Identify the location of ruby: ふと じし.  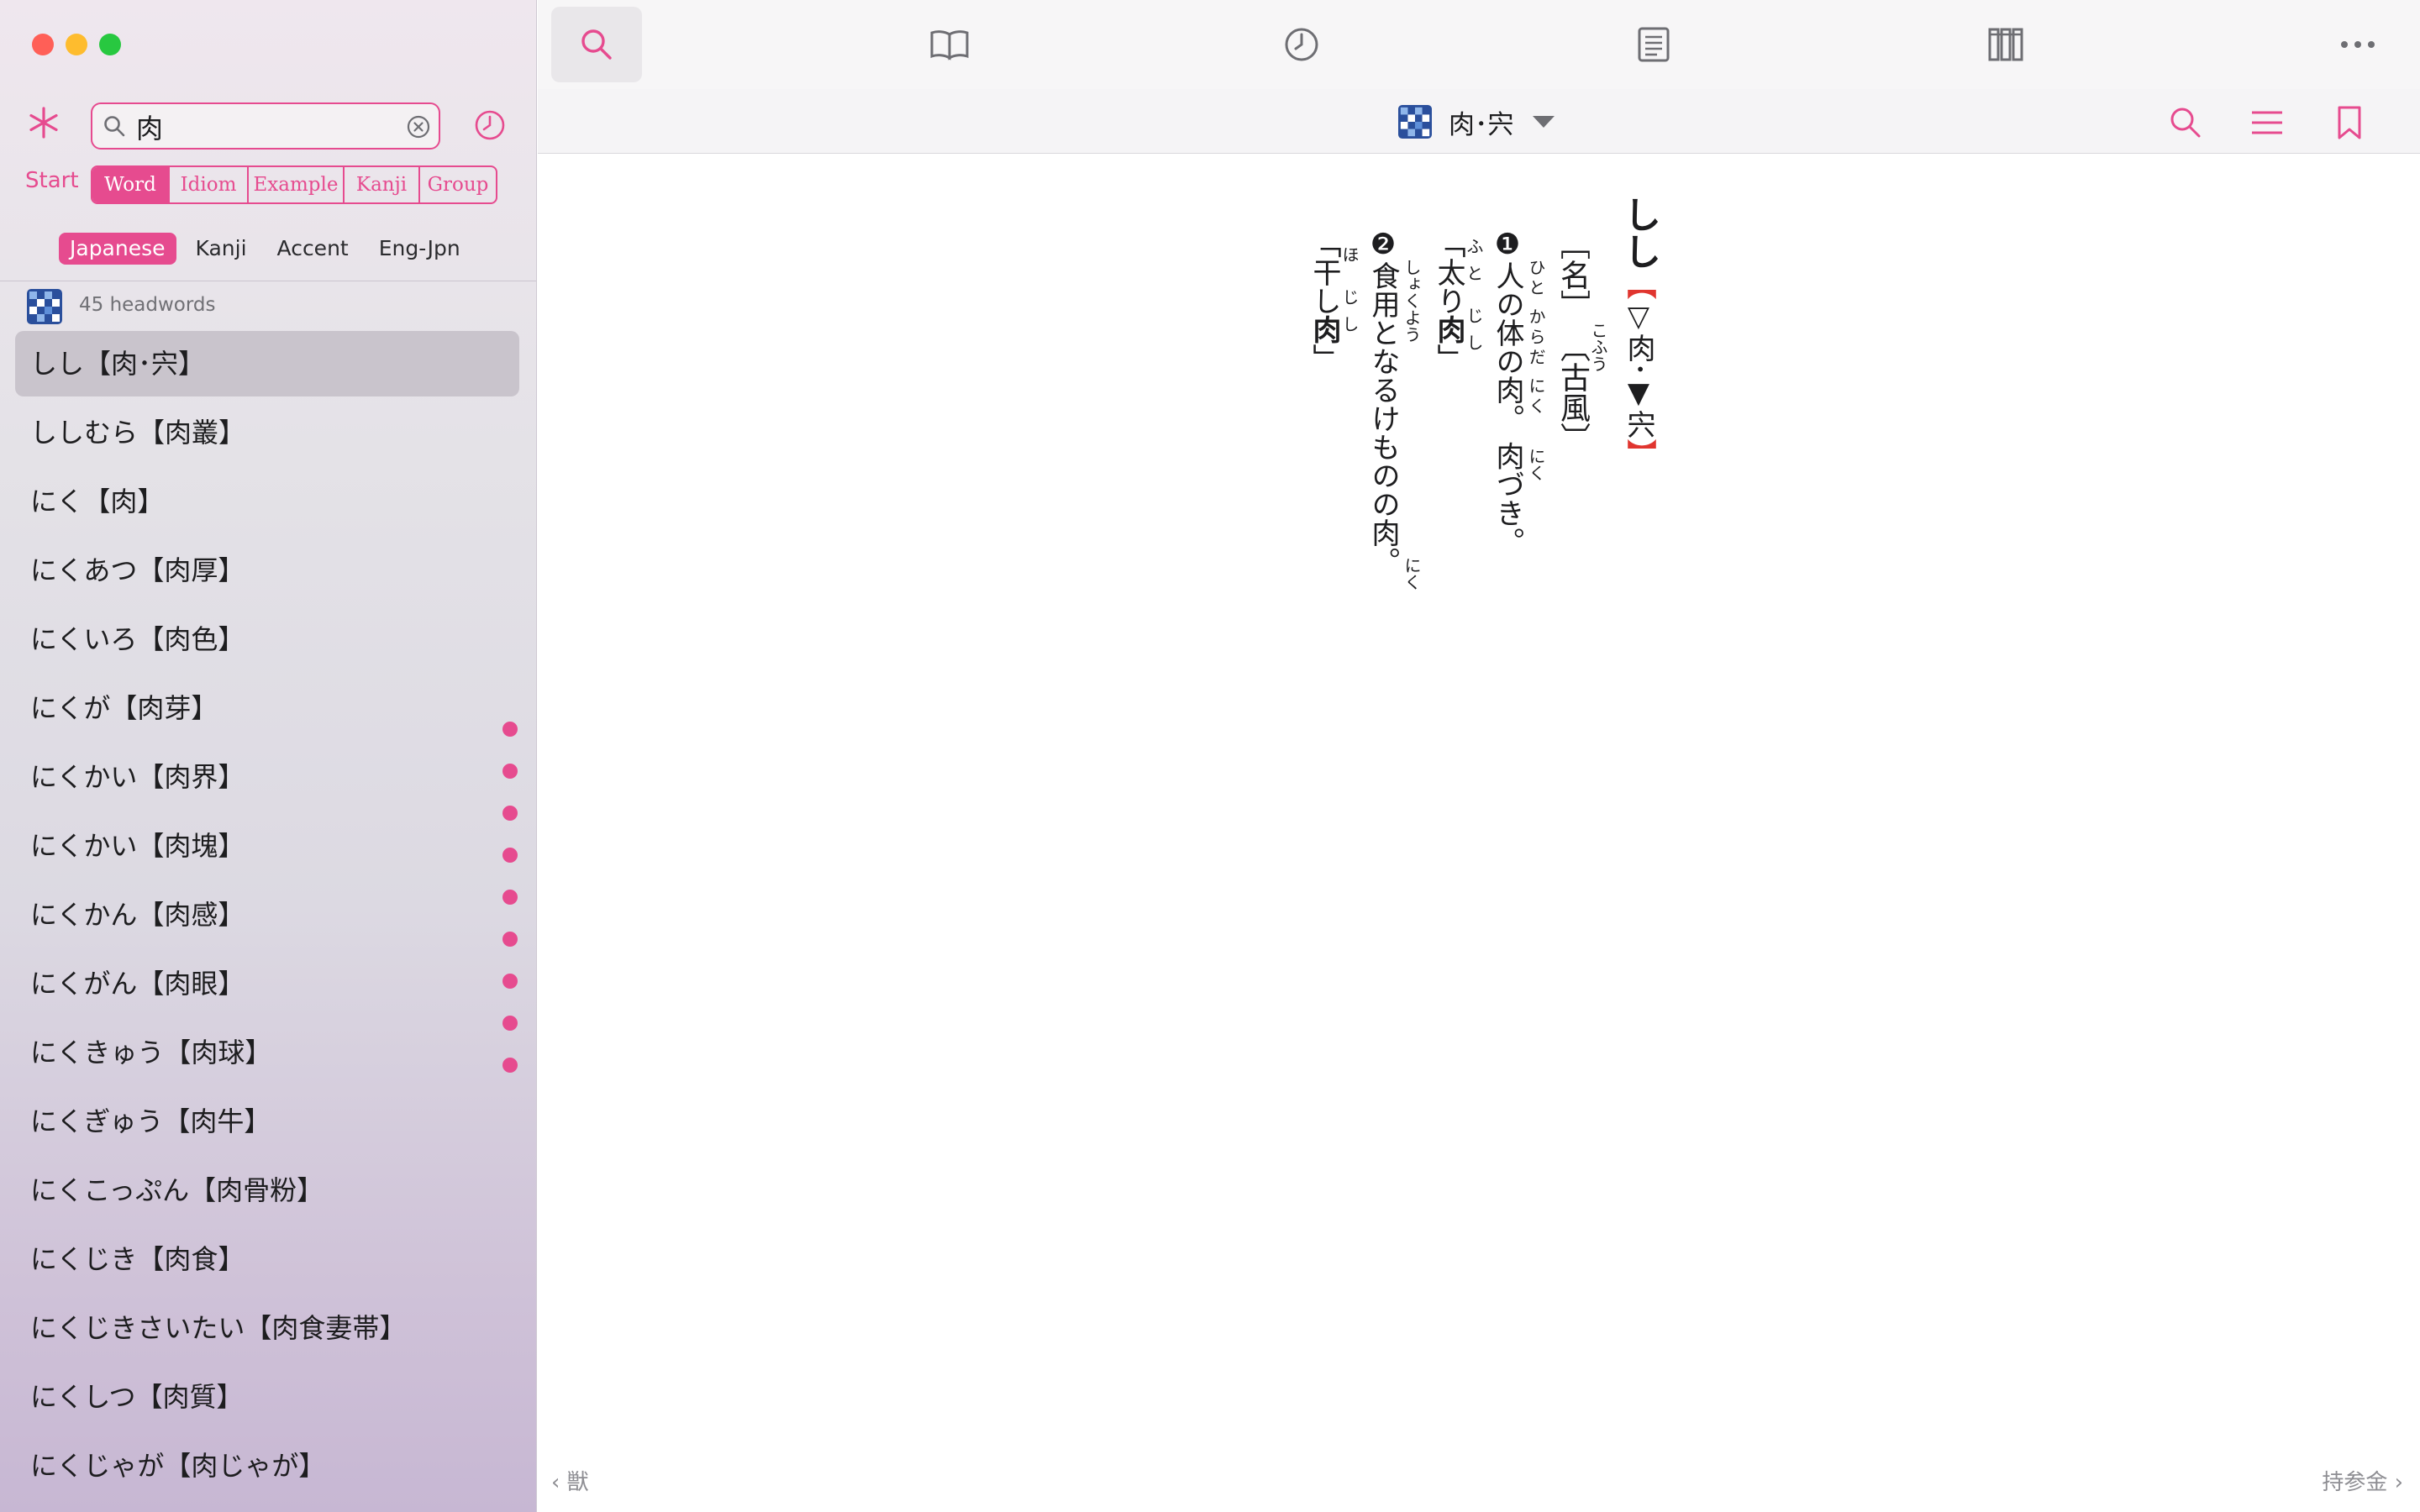
(1474, 299).